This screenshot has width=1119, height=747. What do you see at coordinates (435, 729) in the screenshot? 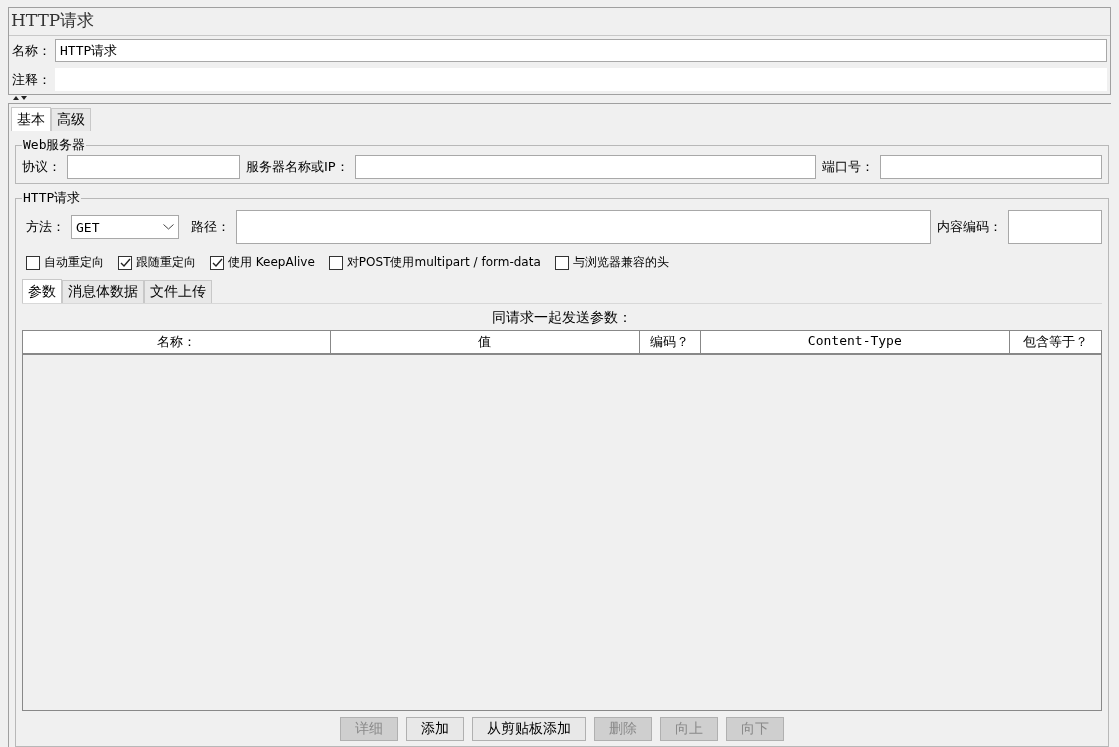
I see `action-button: 添加` at bounding box center [435, 729].